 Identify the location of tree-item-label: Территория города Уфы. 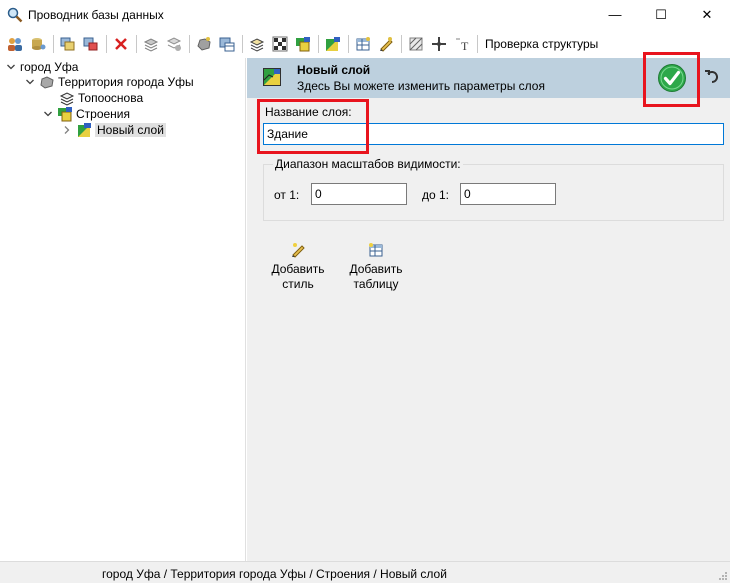
(126, 82).